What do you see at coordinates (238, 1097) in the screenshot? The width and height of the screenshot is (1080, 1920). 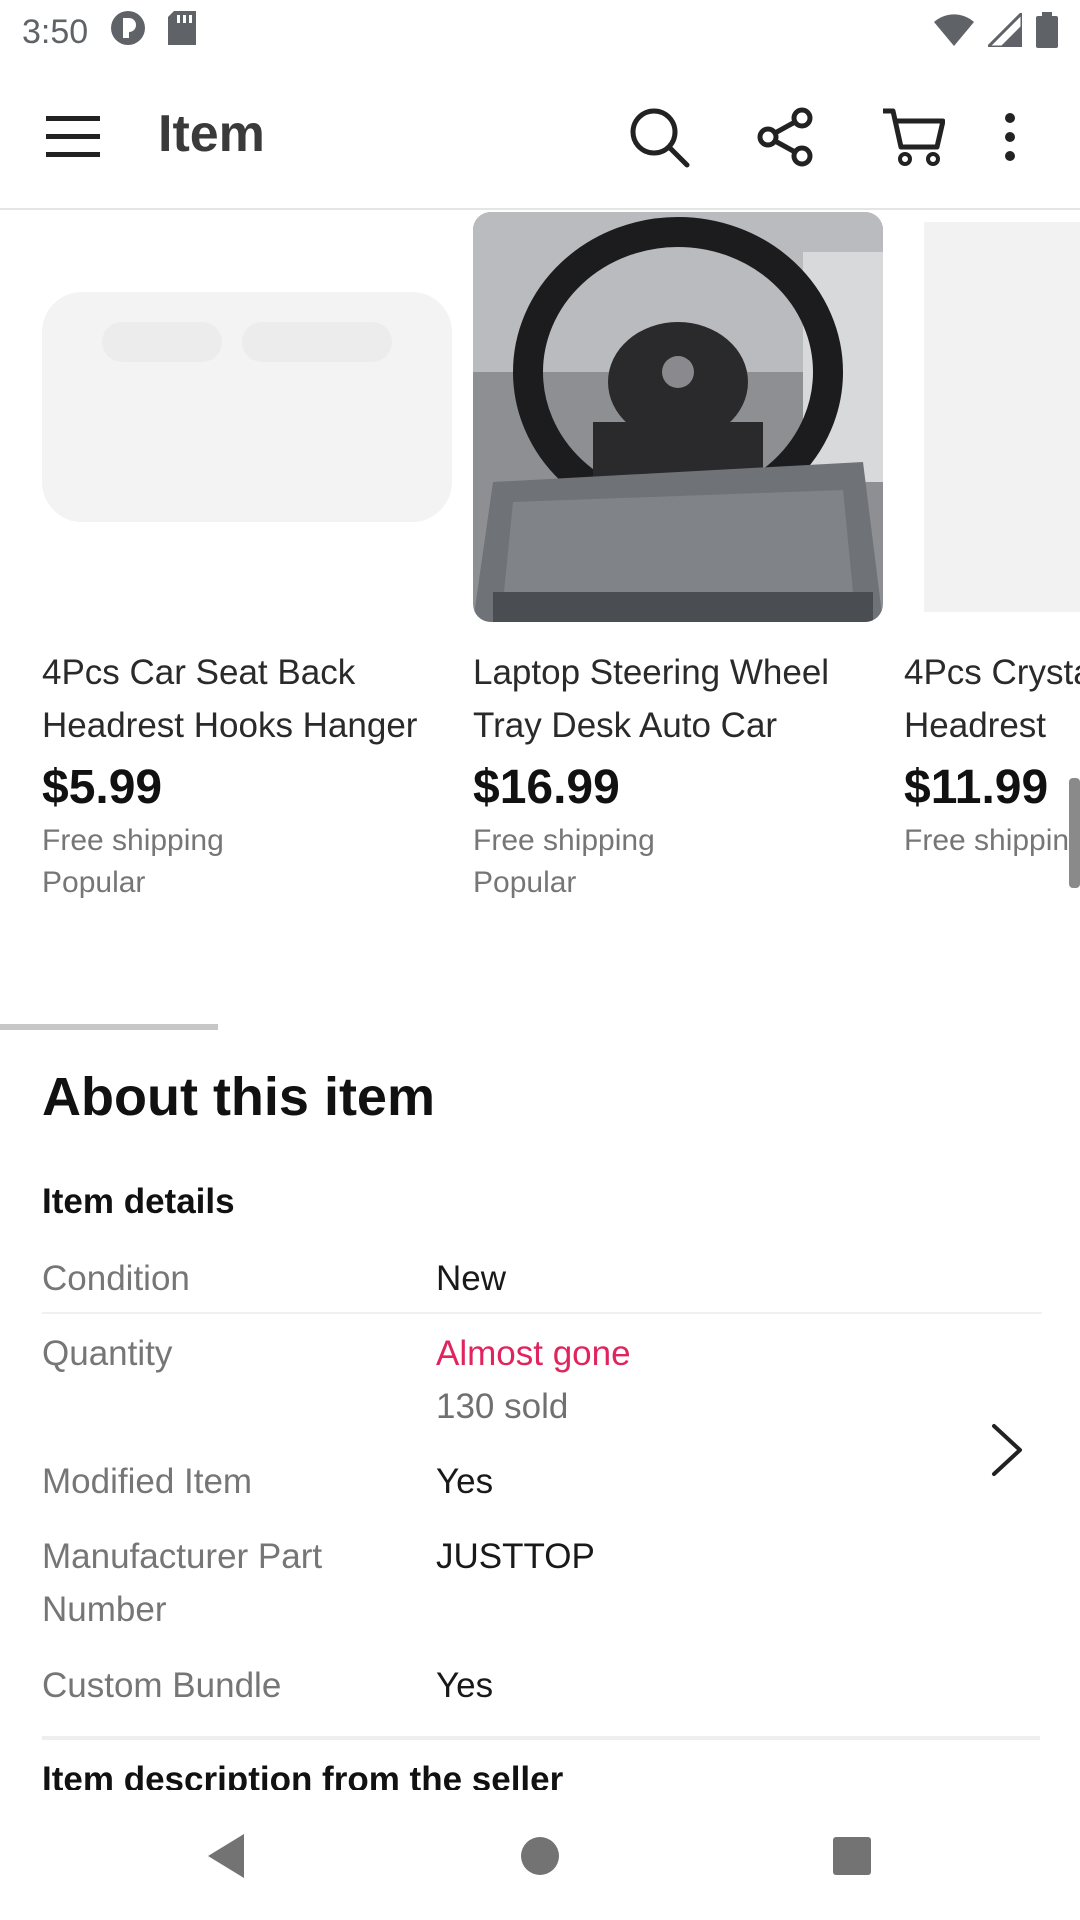 I see `about-section-title: About this item` at bounding box center [238, 1097].